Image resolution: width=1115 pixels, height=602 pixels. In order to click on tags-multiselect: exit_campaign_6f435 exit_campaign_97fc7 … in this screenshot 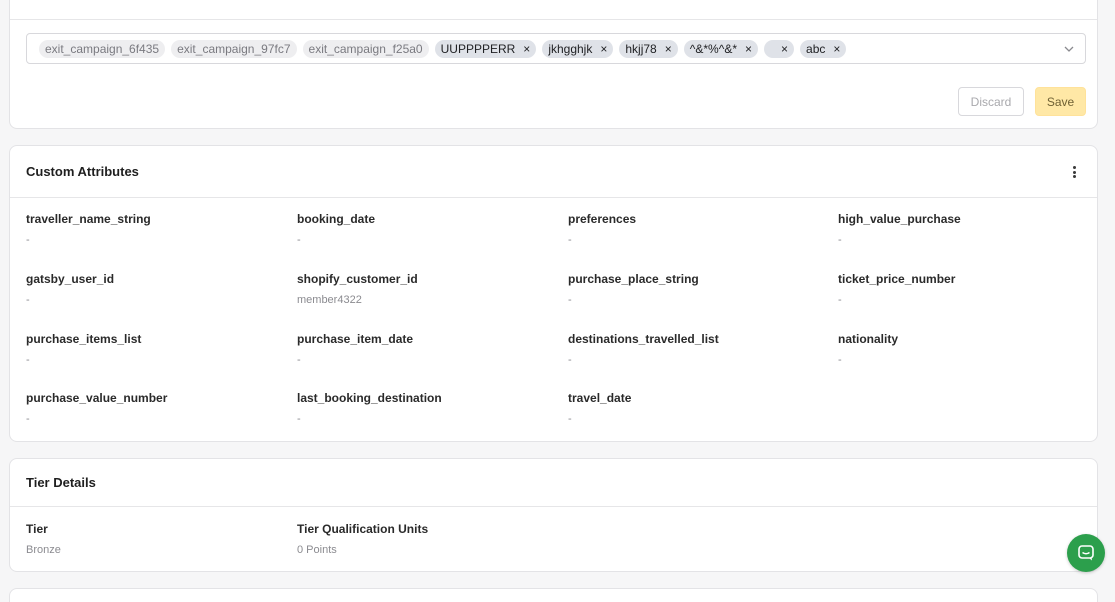, I will do `click(556, 48)`.